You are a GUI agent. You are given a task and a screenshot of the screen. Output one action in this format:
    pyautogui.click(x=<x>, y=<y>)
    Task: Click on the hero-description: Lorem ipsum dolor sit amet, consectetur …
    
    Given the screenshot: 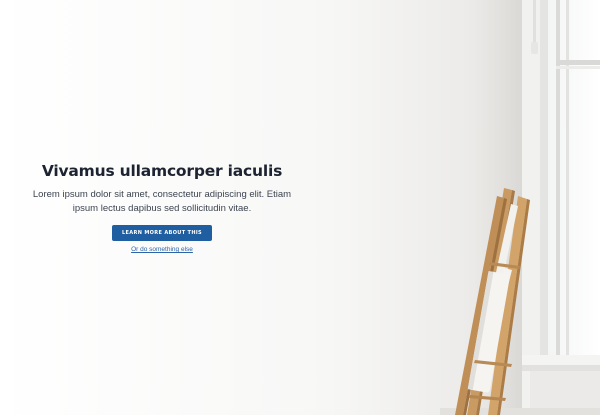 What is the action you would take?
    pyautogui.click(x=162, y=201)
    